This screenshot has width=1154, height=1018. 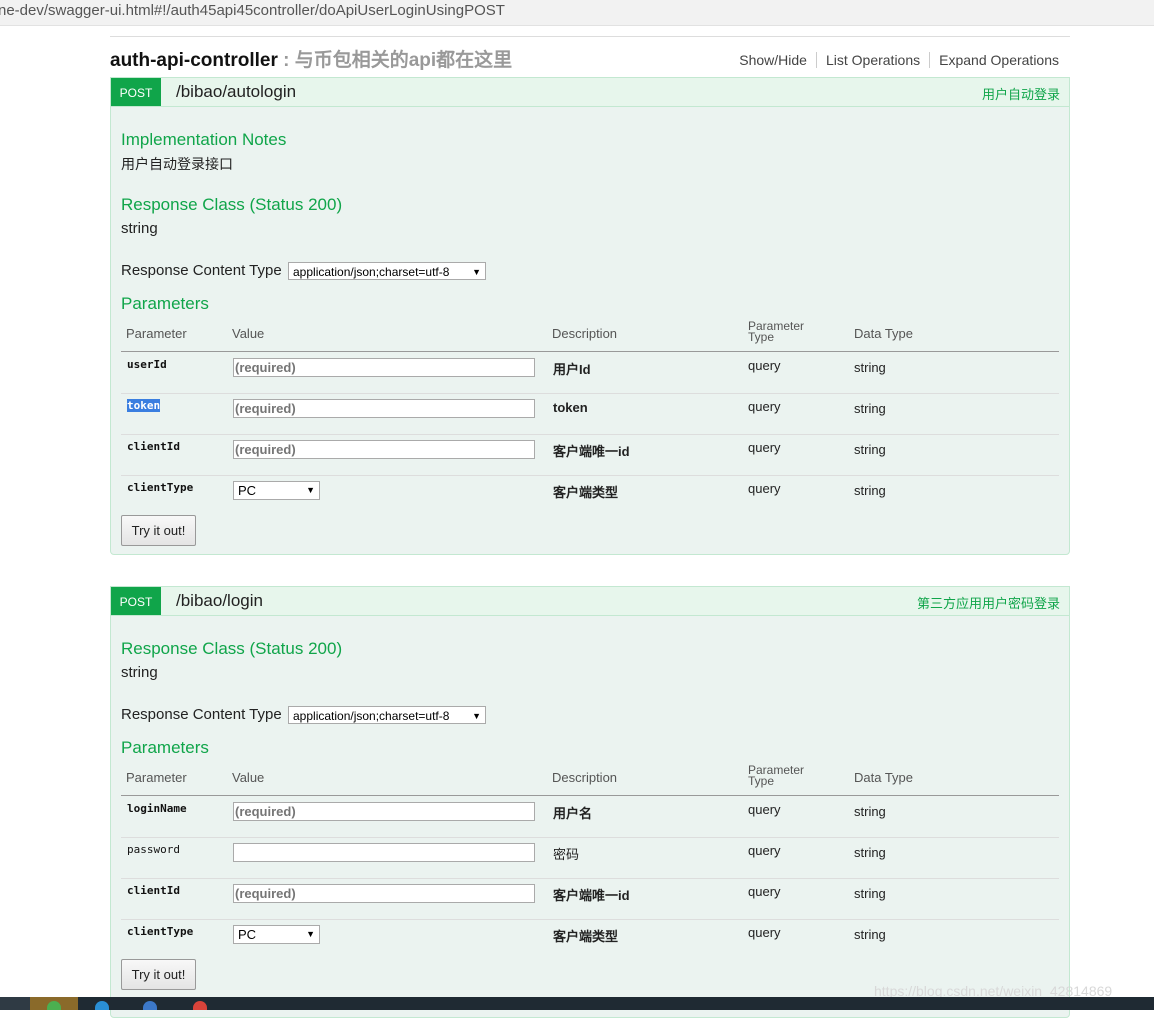 What do you see at coordinates (884, 333) in the screenshot?
I see `col-data-type: Data Type` at bounding box center [884, 333].